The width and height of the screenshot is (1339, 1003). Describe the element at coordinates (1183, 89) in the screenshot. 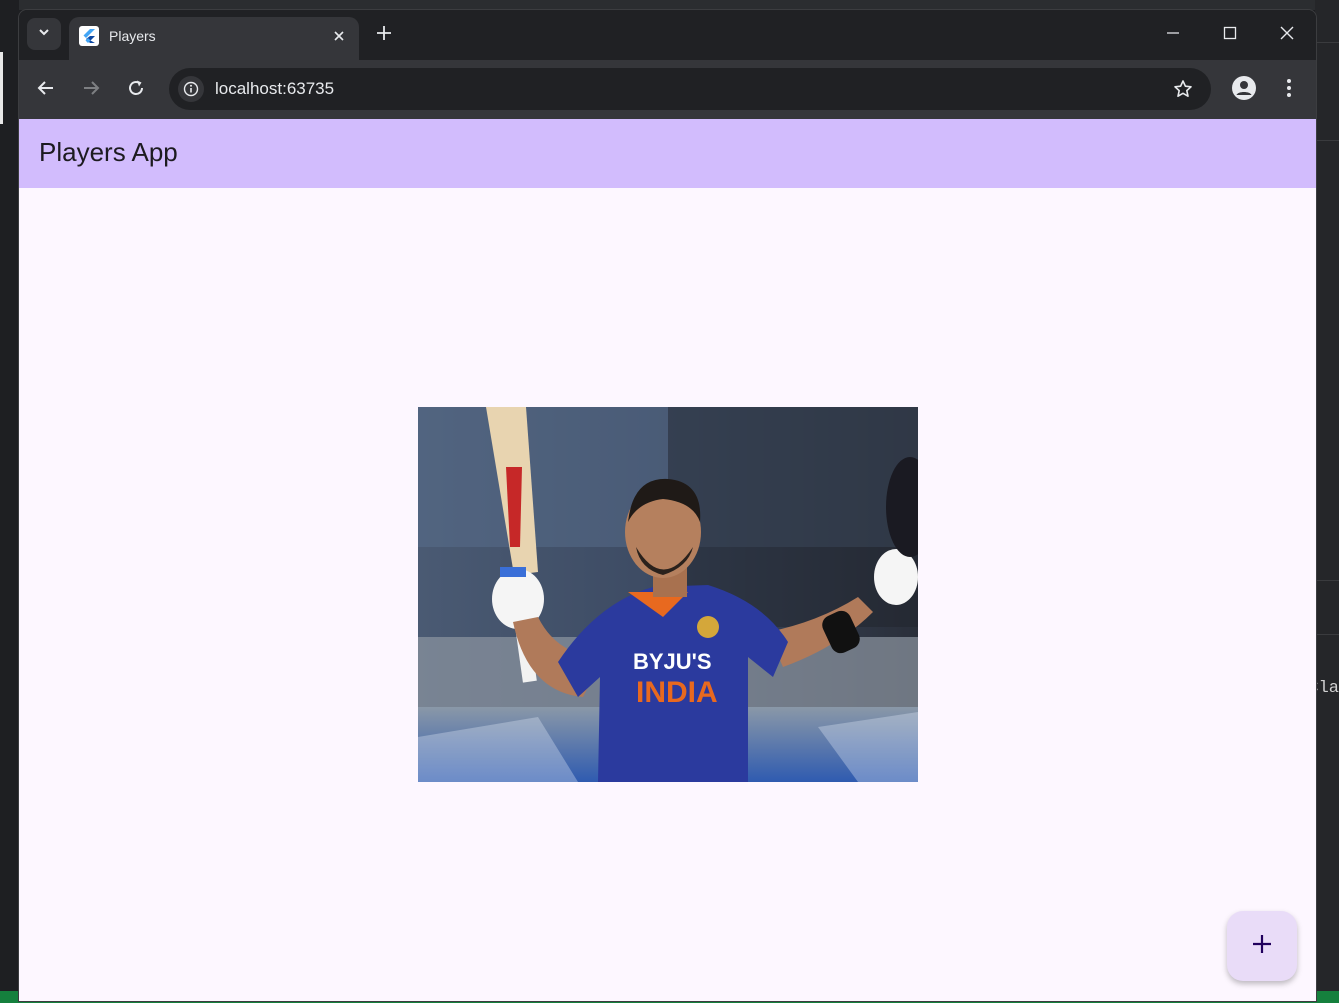

I see `bookmark-star-icon` at that location.